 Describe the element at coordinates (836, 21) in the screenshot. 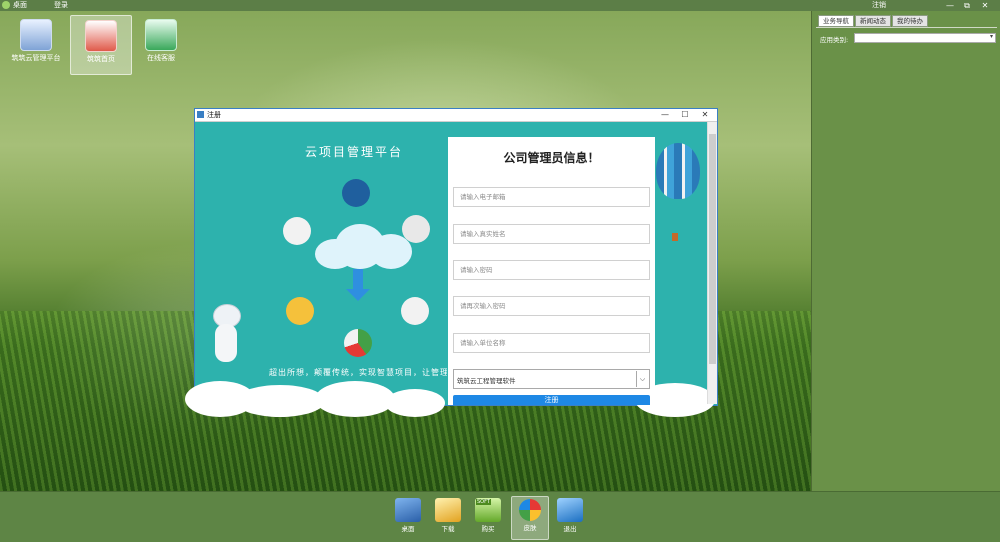

I see `tab-business-nav: 业务导航` at that location.